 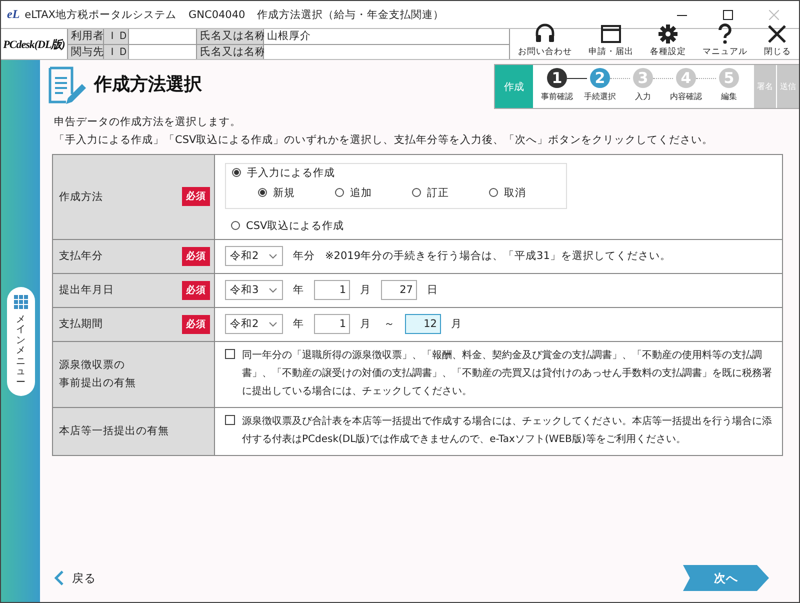 What do you see at coordinates (289, 36) in the screenshot?
I see `info-value: 山根厚介` at bounding box center [289, 36].